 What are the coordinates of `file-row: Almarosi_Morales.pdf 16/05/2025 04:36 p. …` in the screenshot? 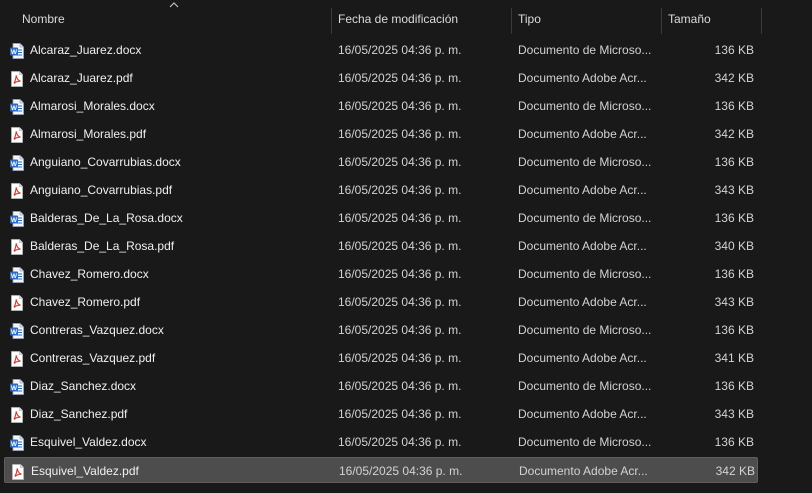 It's located at (381, 134).